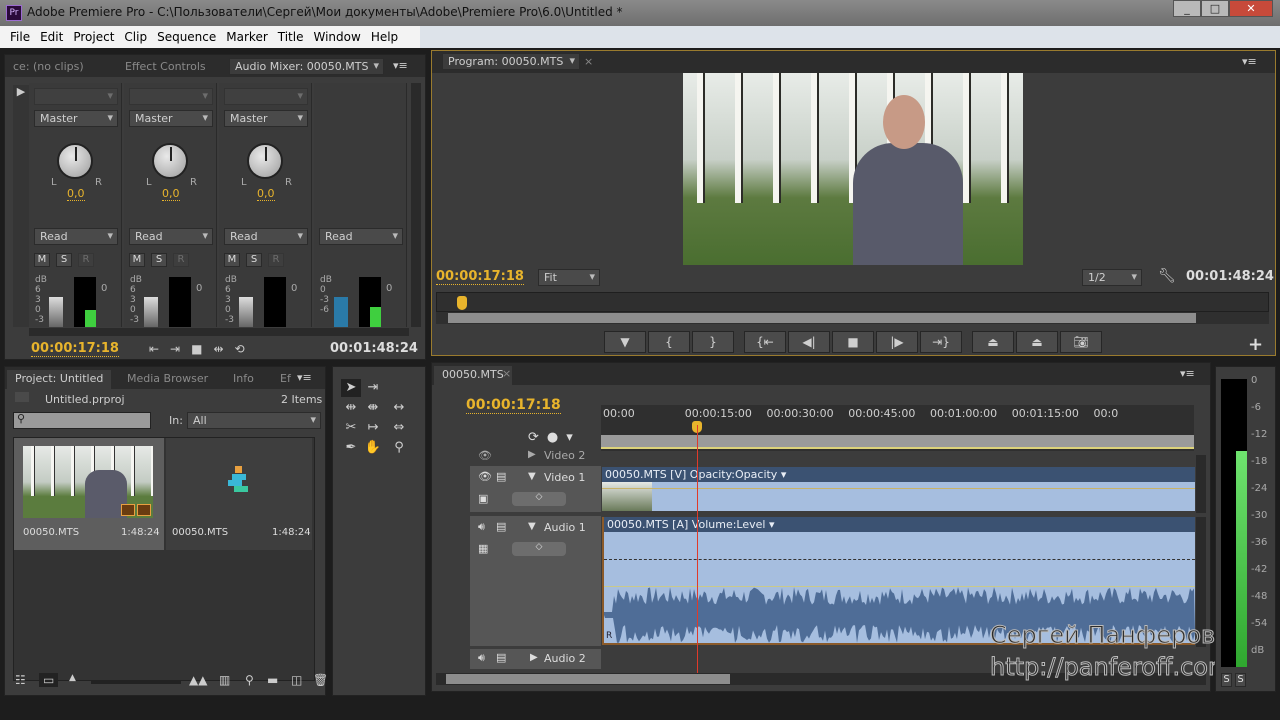 The image size is (1280, 720). I want to click on lift-button: ⏏, so click(993, 342).